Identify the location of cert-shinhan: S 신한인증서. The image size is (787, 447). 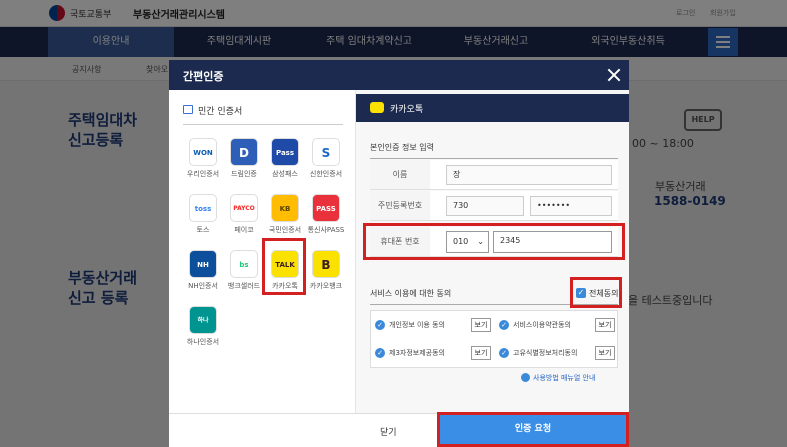
(326, 163).